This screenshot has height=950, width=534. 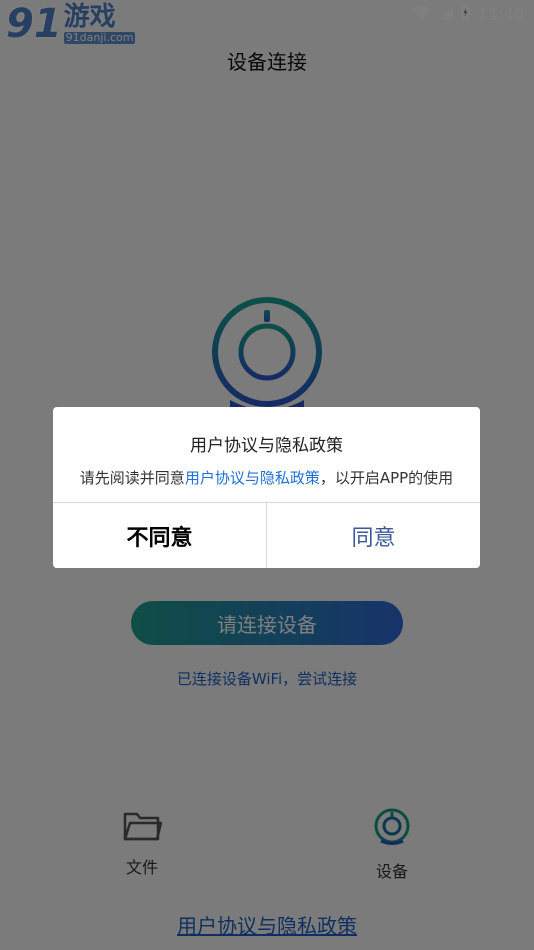 What do you see at coordinates (373, 535) in the screenshot?
I see `agree-button: 同意` at bounding box center [373, 535].